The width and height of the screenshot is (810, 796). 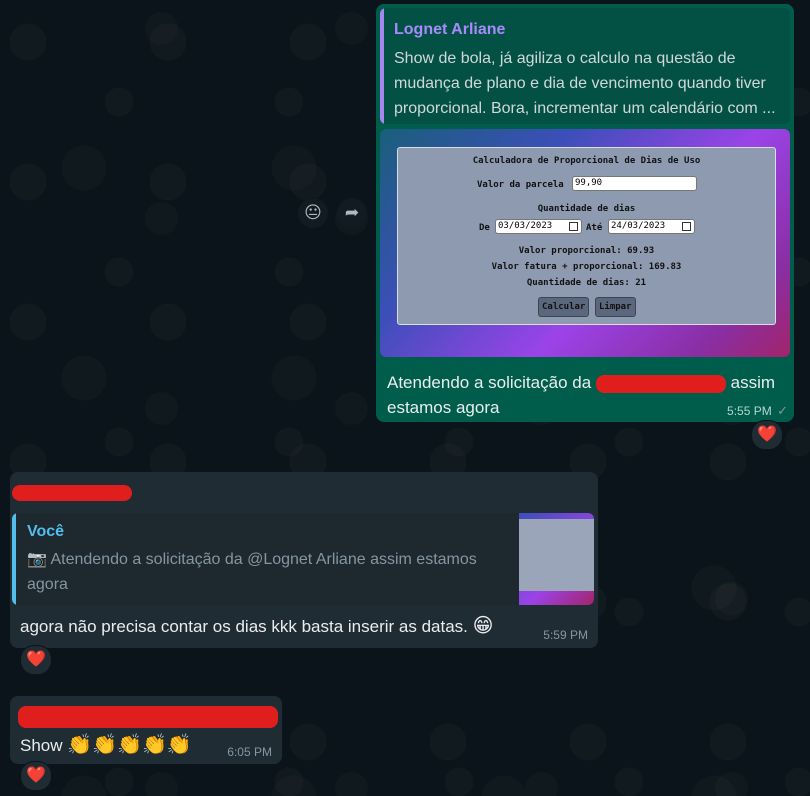 I want to click on message-text-start: Atendendo a solicitação da, so click(x=489, y=382).